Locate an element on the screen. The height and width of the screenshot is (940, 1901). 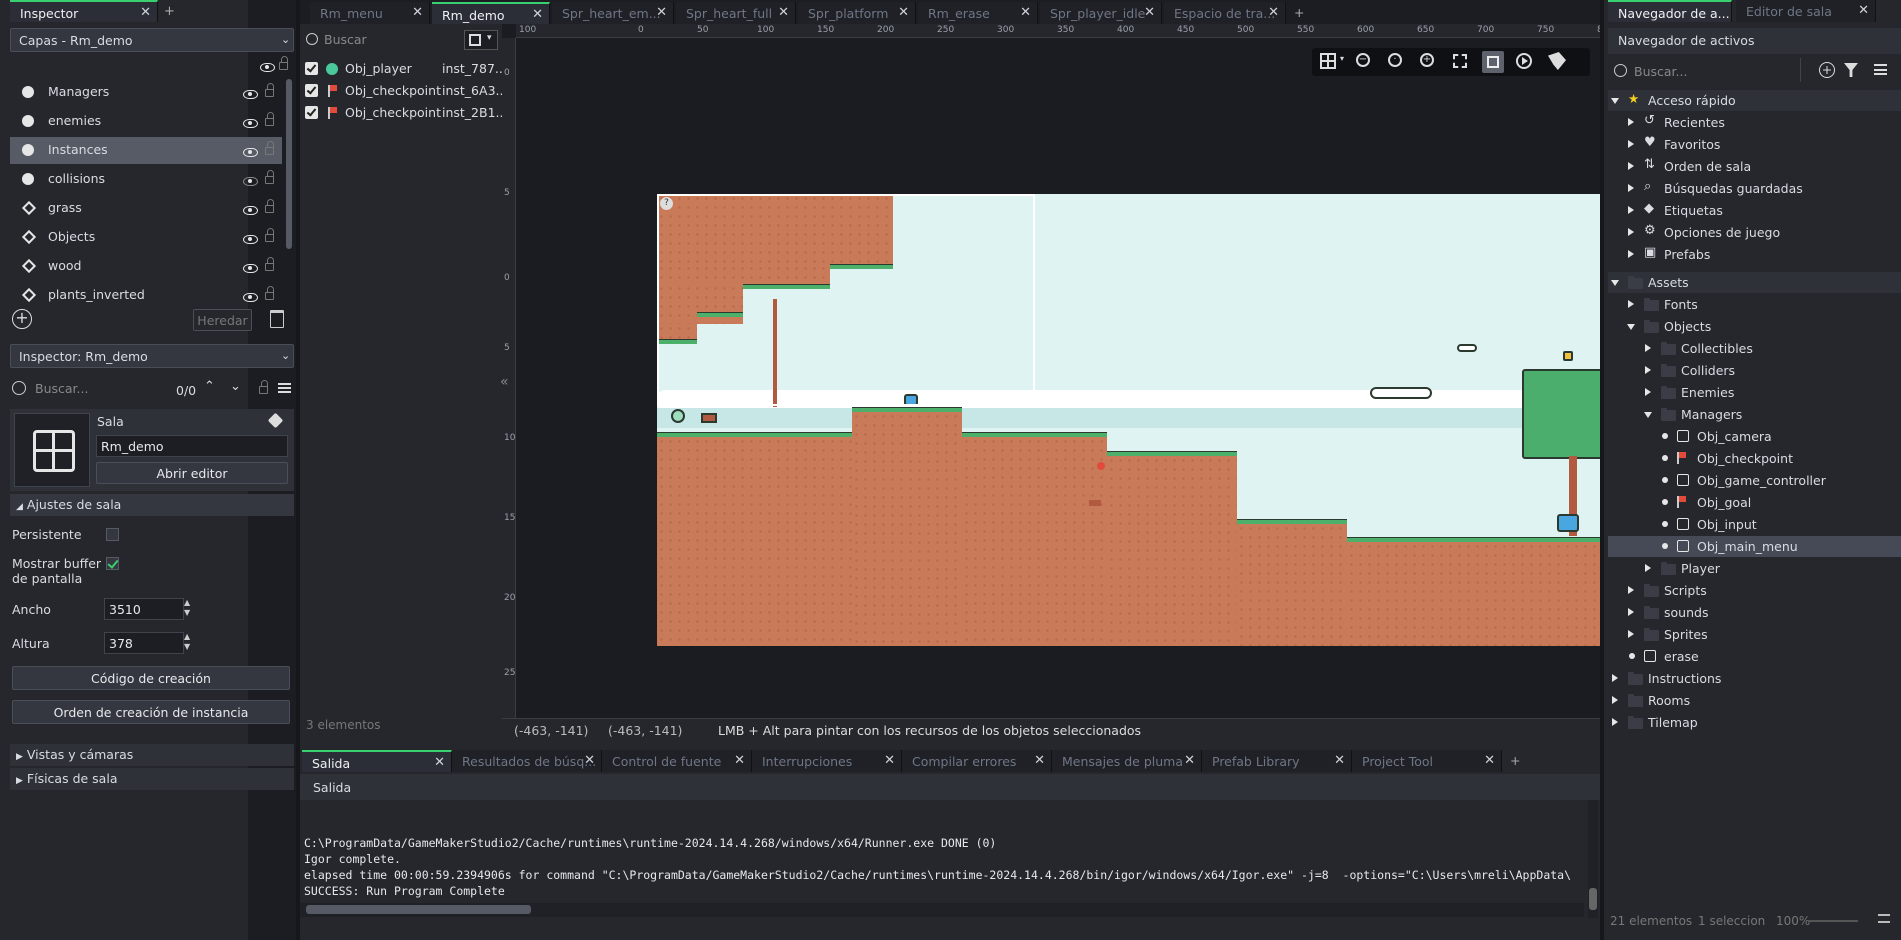
tree-item: Obj_checkpoint is located at coordinates (1754, 458).